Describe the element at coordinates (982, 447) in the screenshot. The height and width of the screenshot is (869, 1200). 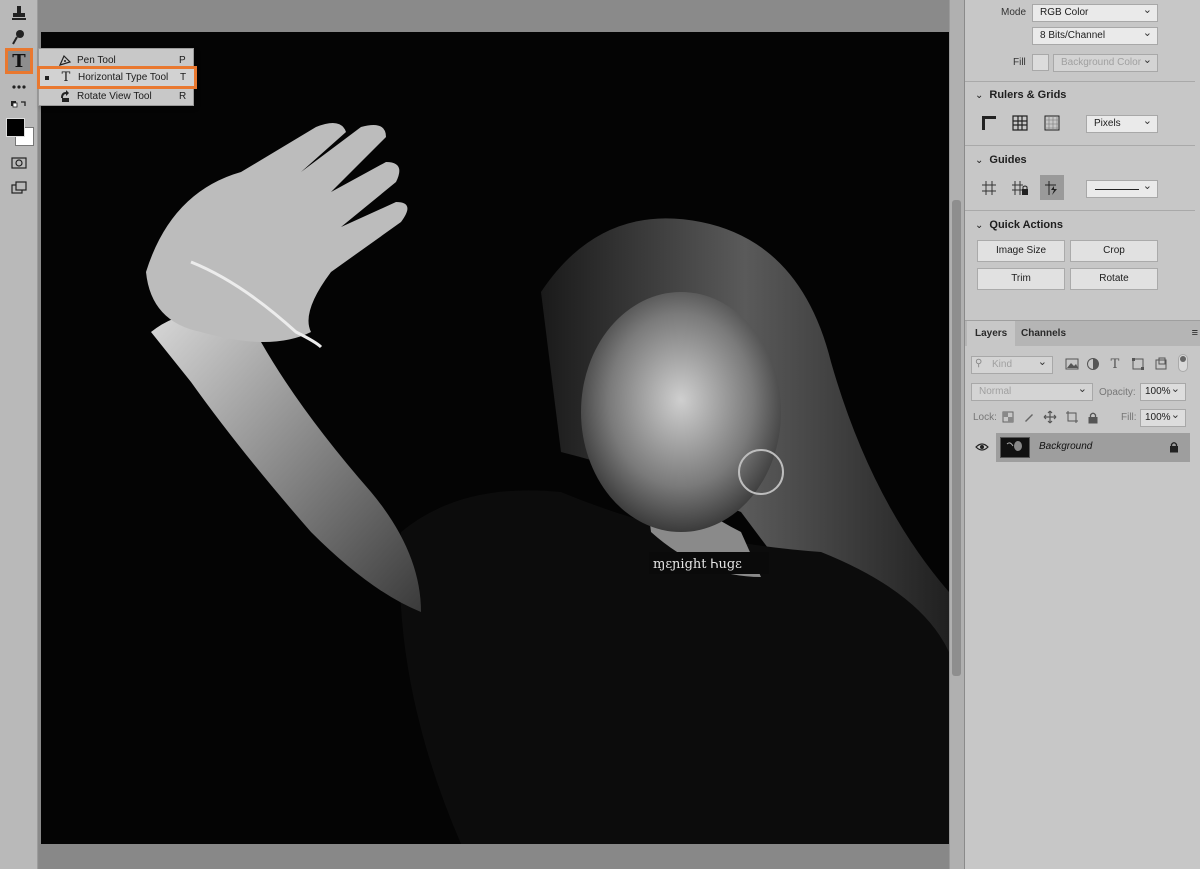
I see `eye-icon` at that location.